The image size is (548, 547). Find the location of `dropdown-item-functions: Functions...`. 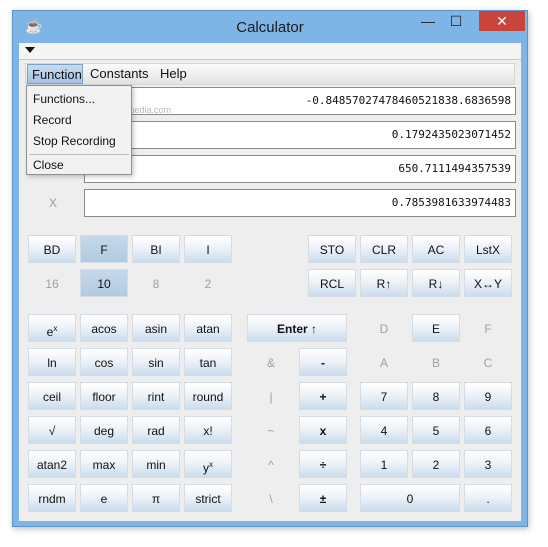

dropdown-item-functions: Functions... is located at coordinates (64, 99).